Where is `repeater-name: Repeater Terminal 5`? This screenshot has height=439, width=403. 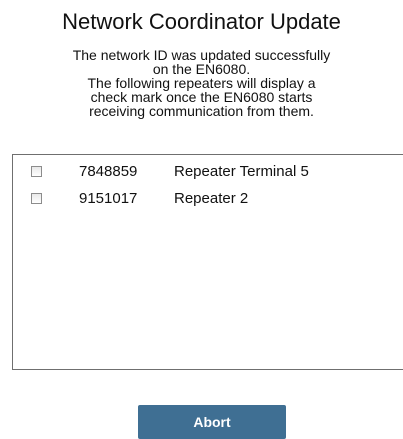 repeater-name: Repeater Terminal 5 is located at coordinates (241, 171).